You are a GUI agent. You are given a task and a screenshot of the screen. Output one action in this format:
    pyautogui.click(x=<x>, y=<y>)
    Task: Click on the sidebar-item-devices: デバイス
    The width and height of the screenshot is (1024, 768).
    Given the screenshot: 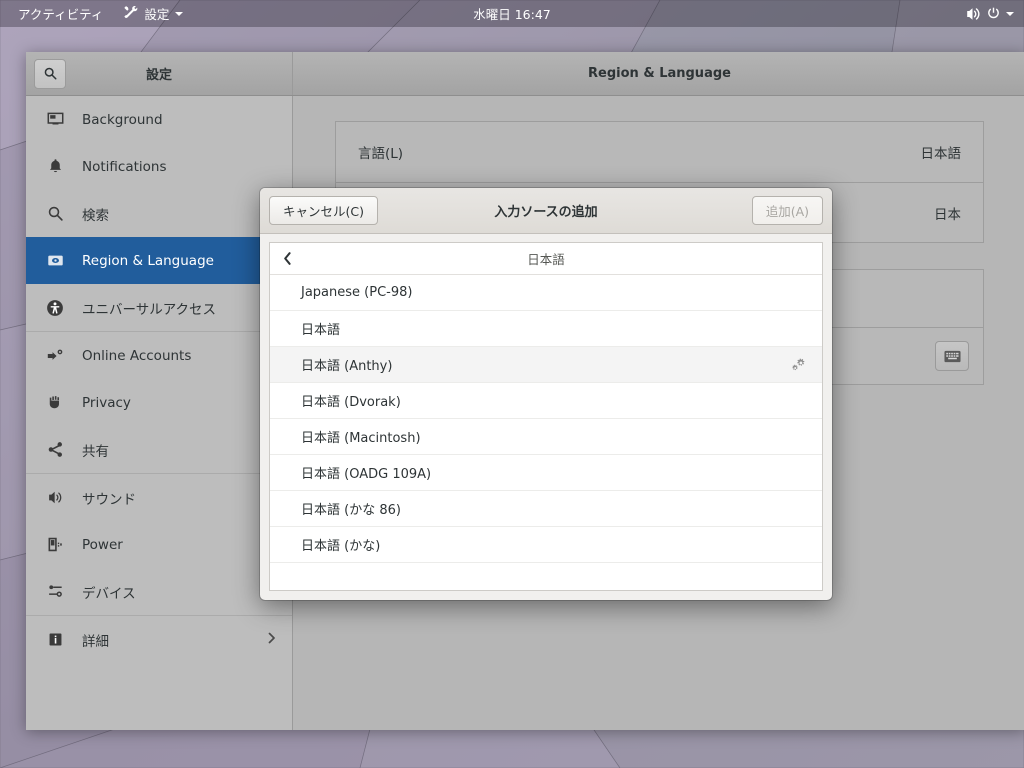 What is the action you would take?
    pyautogui.click(x=159, y=591)
    